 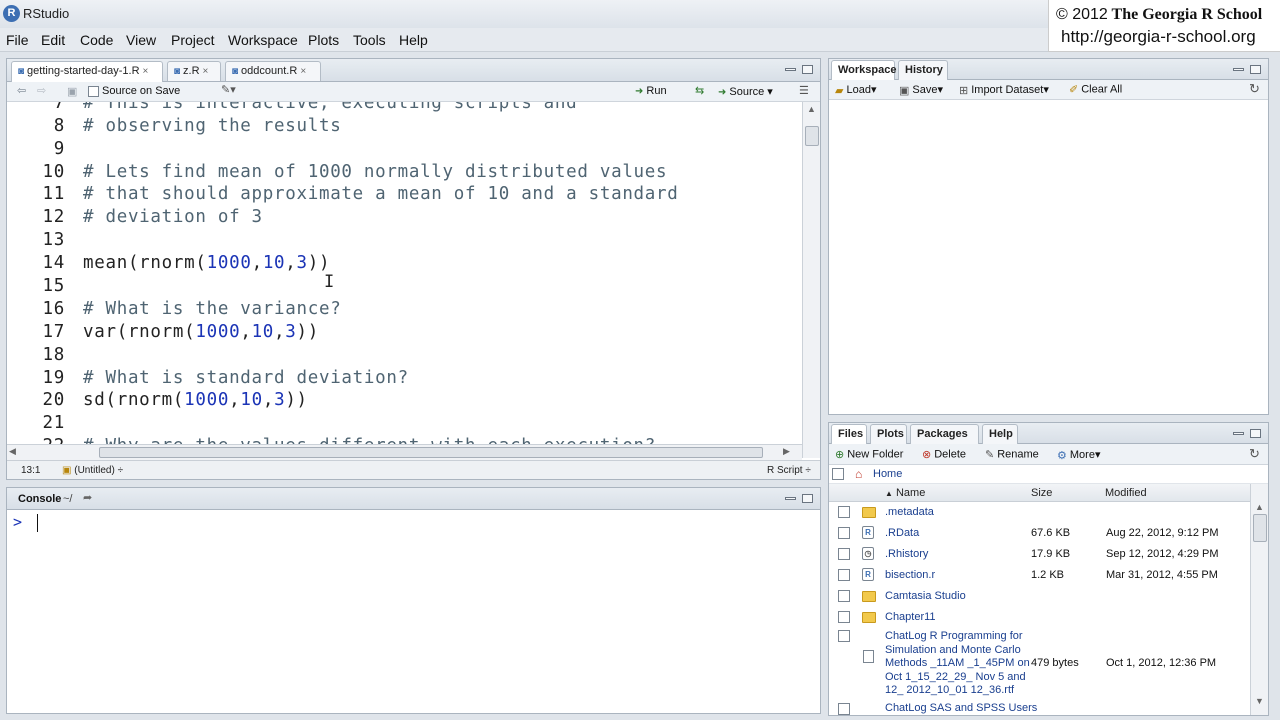 I want to click on file-name: Chapter11, so click(x=910, y=617).